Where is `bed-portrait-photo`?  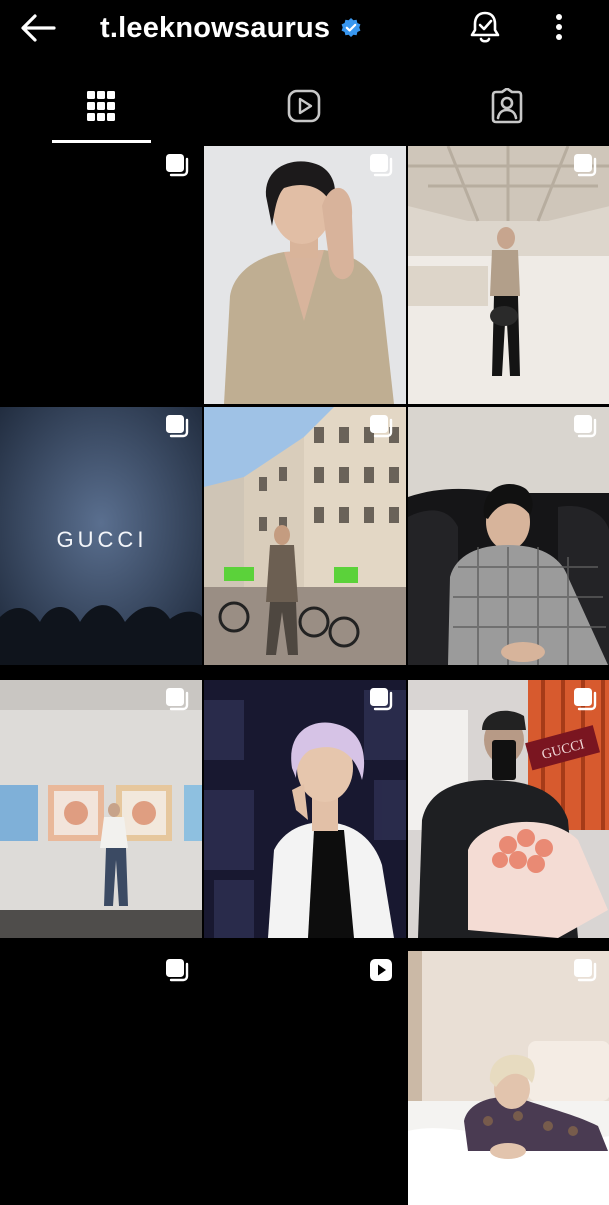 bed-portrait-photo is located at coordinates (508, 1078).